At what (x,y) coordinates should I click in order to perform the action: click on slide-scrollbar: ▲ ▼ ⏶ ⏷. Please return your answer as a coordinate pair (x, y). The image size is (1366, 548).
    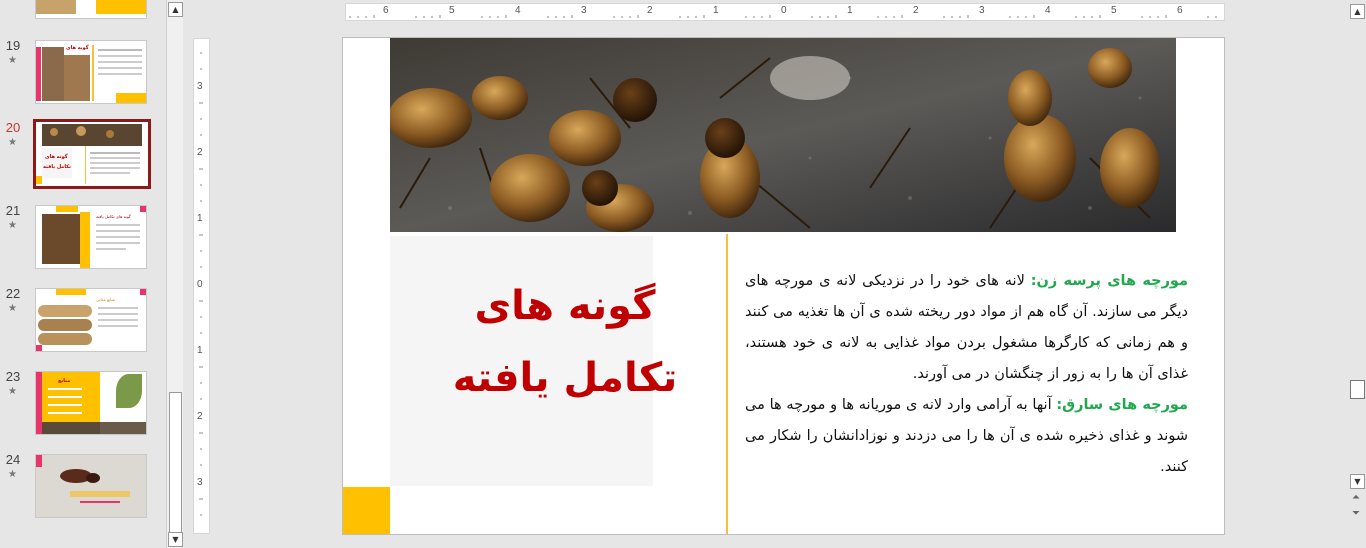
    Looking at the image, I should click on (1357, 274).